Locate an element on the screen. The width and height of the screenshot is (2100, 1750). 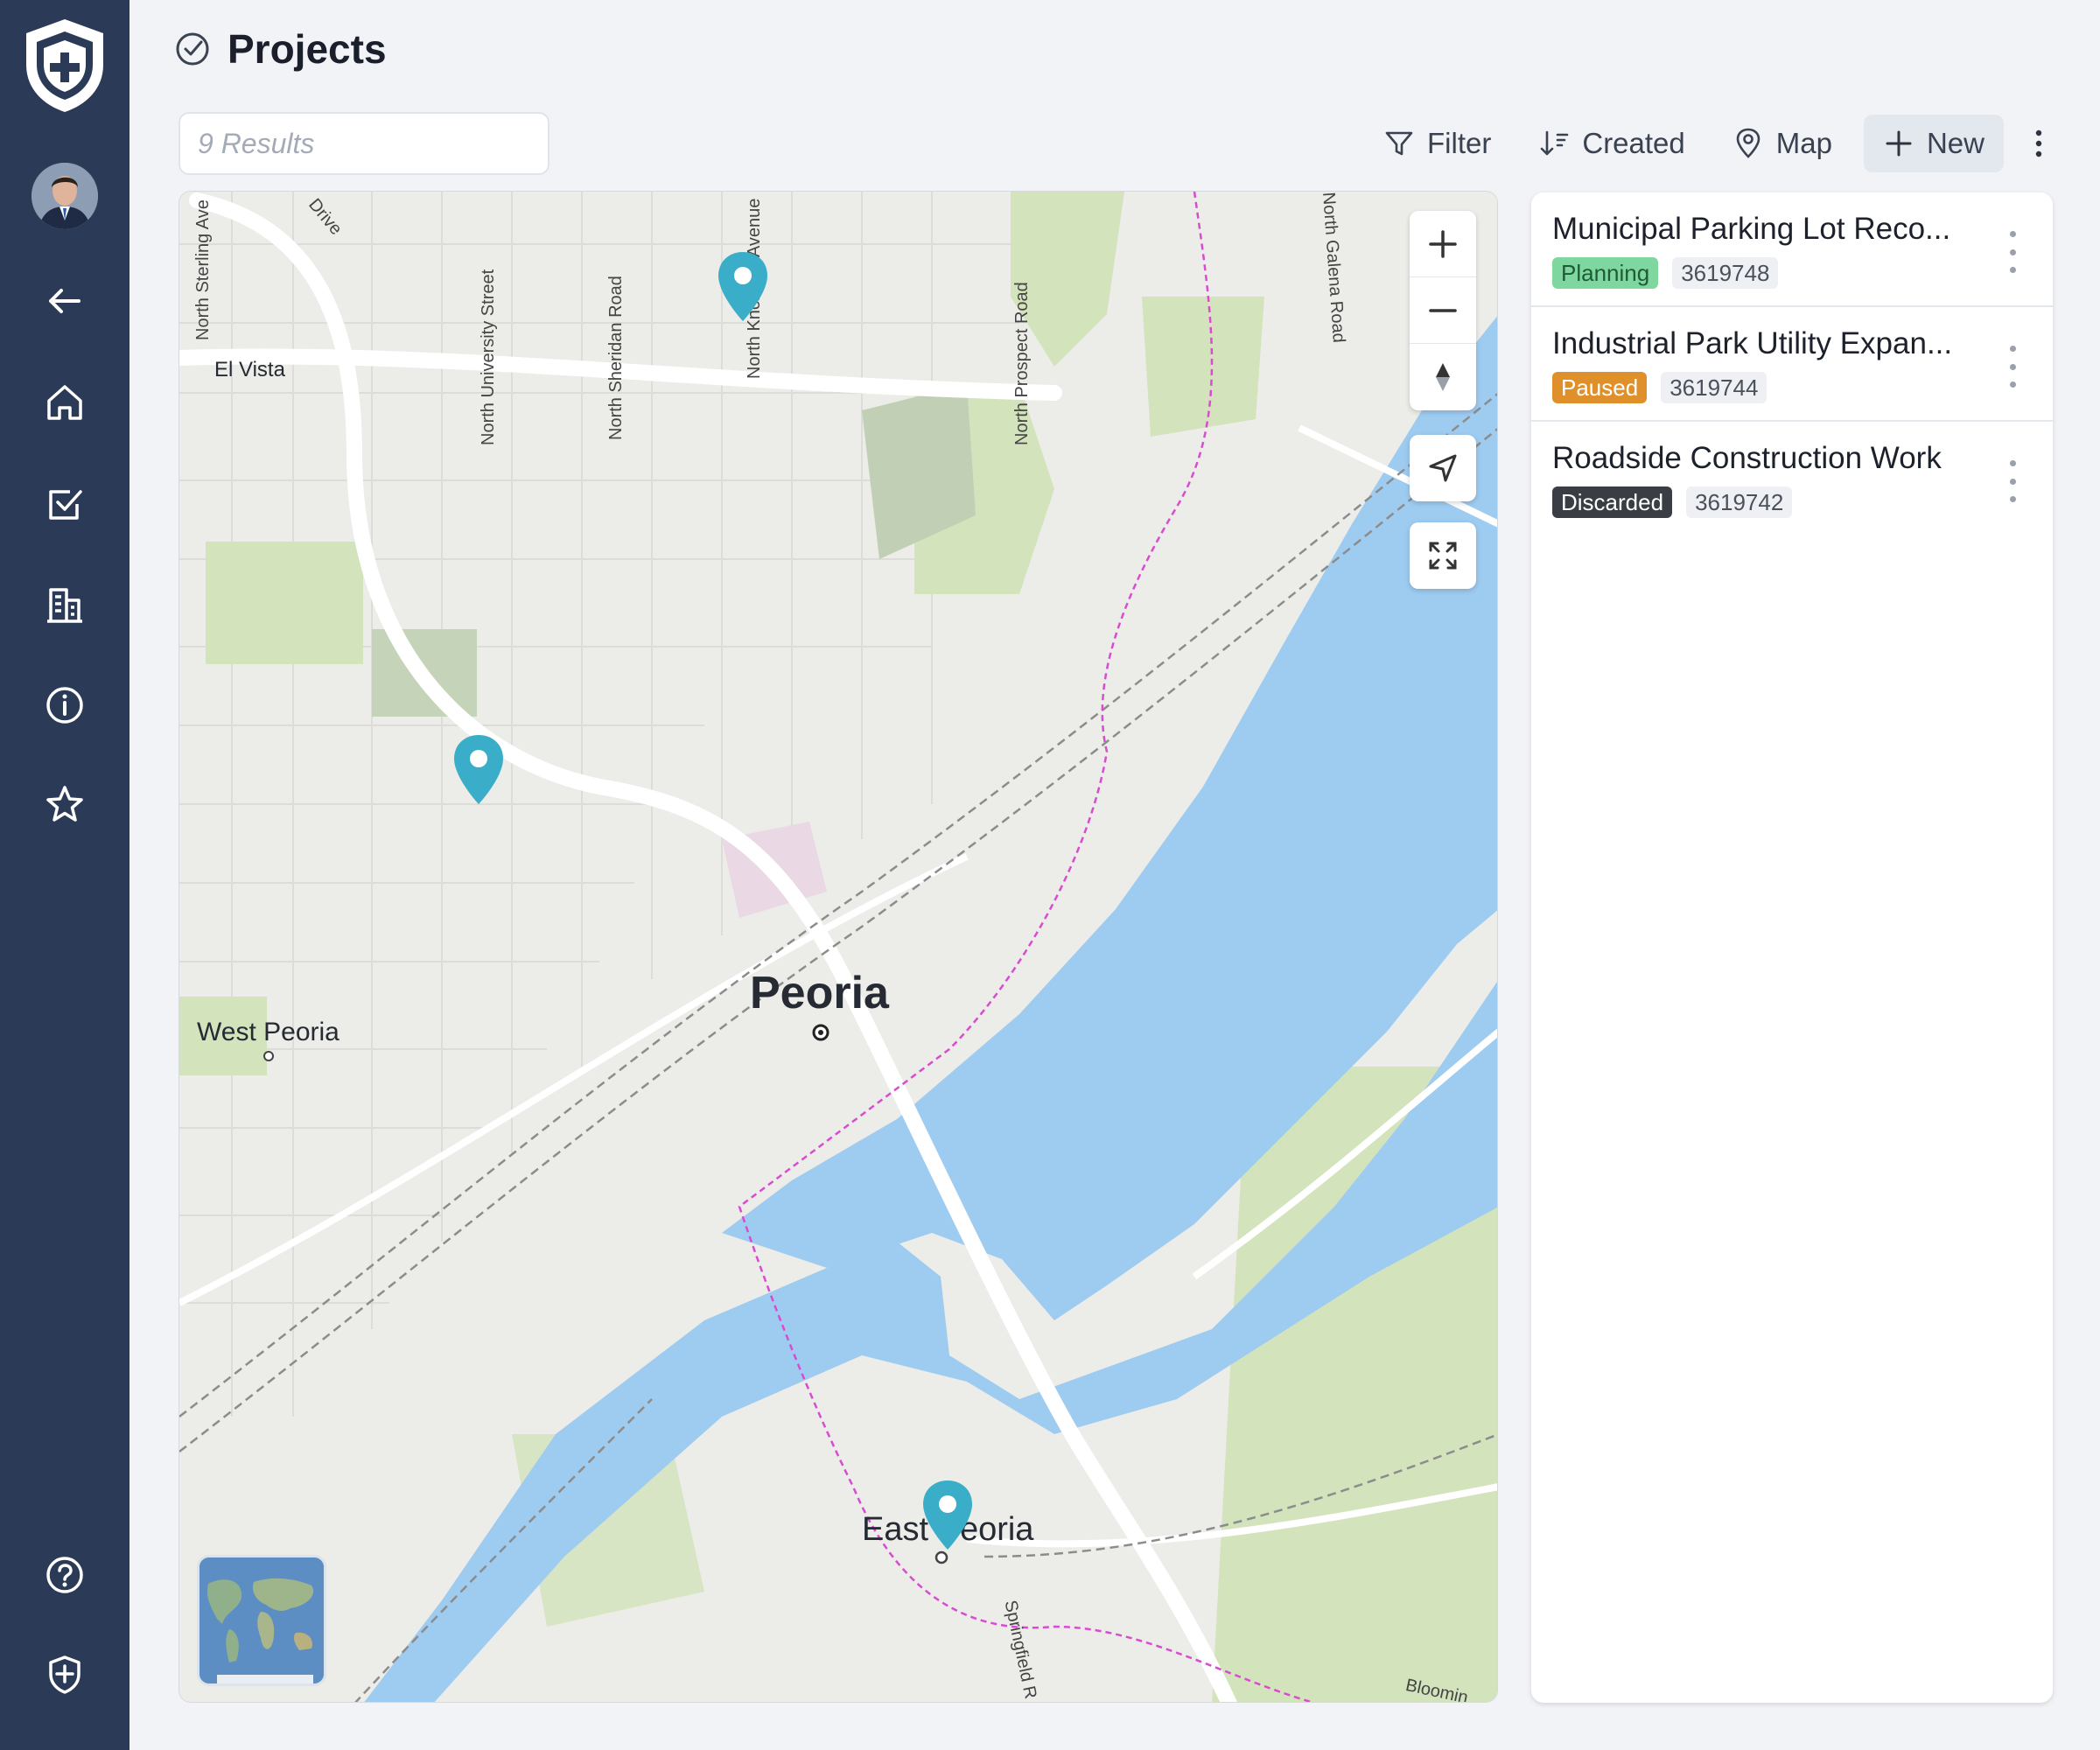
new-project-button: New is located at coordinates (1933, 143).